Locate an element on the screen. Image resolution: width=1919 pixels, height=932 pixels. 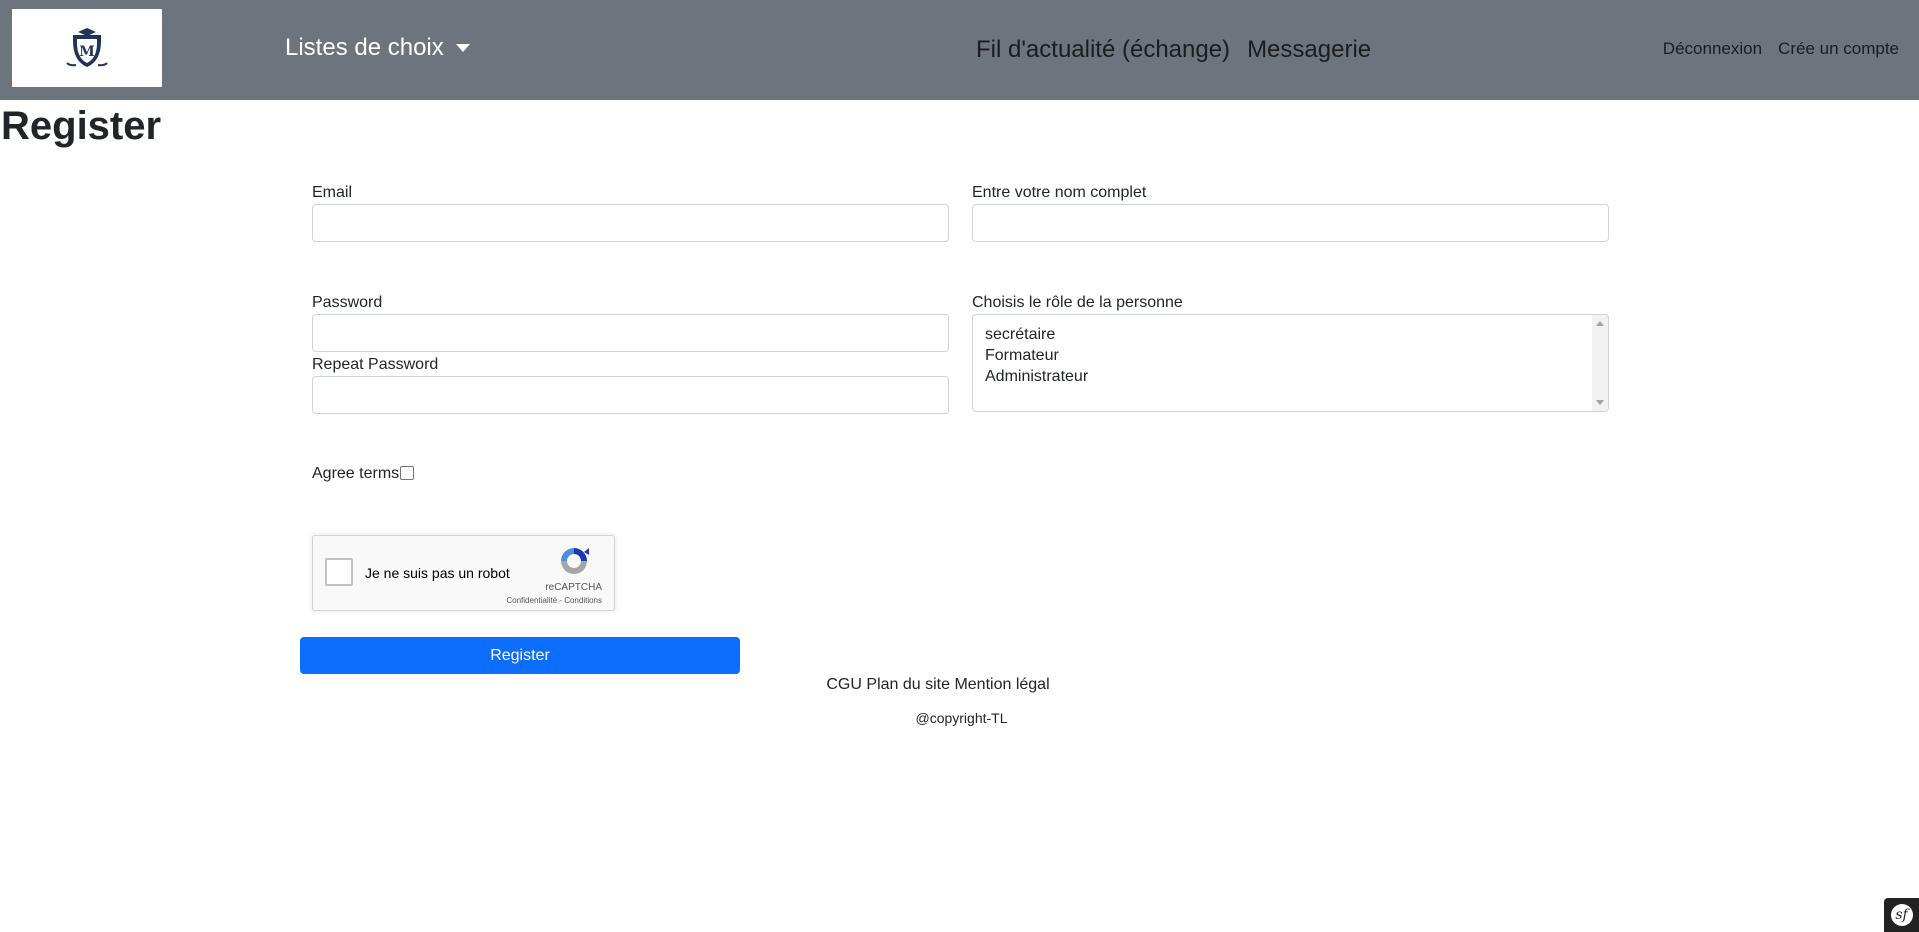
nav-link-create-account: Crée un compte is located at coordinates (1838, 48).